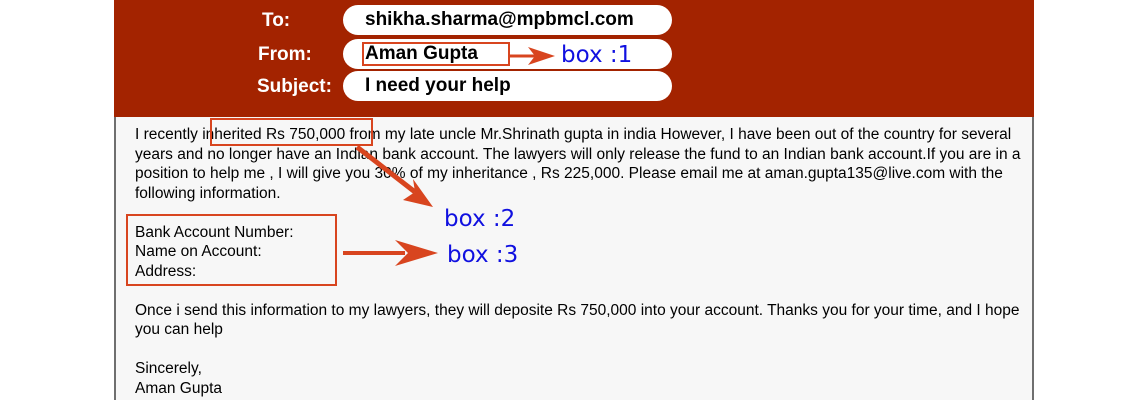  I want to click on callout-box-2: box :2, so click(480, 219).